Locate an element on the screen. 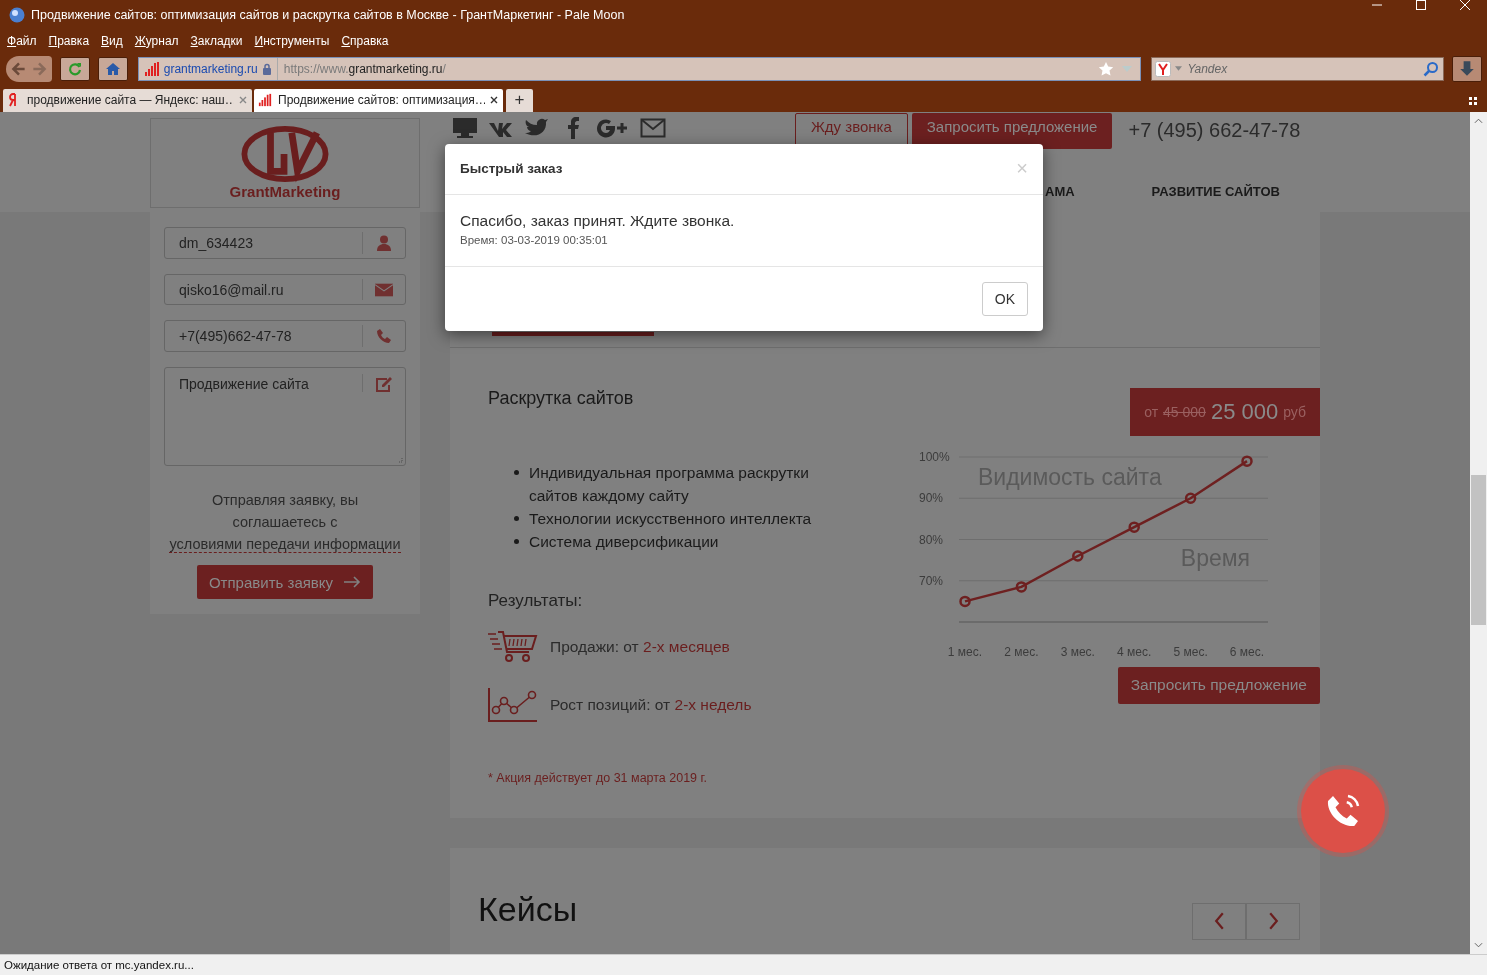 The image size is (1487, 975). consent-text: Отправляя заявку, вы соглашаетесь с условиями передачи информации is located at coordinates (285, 523).